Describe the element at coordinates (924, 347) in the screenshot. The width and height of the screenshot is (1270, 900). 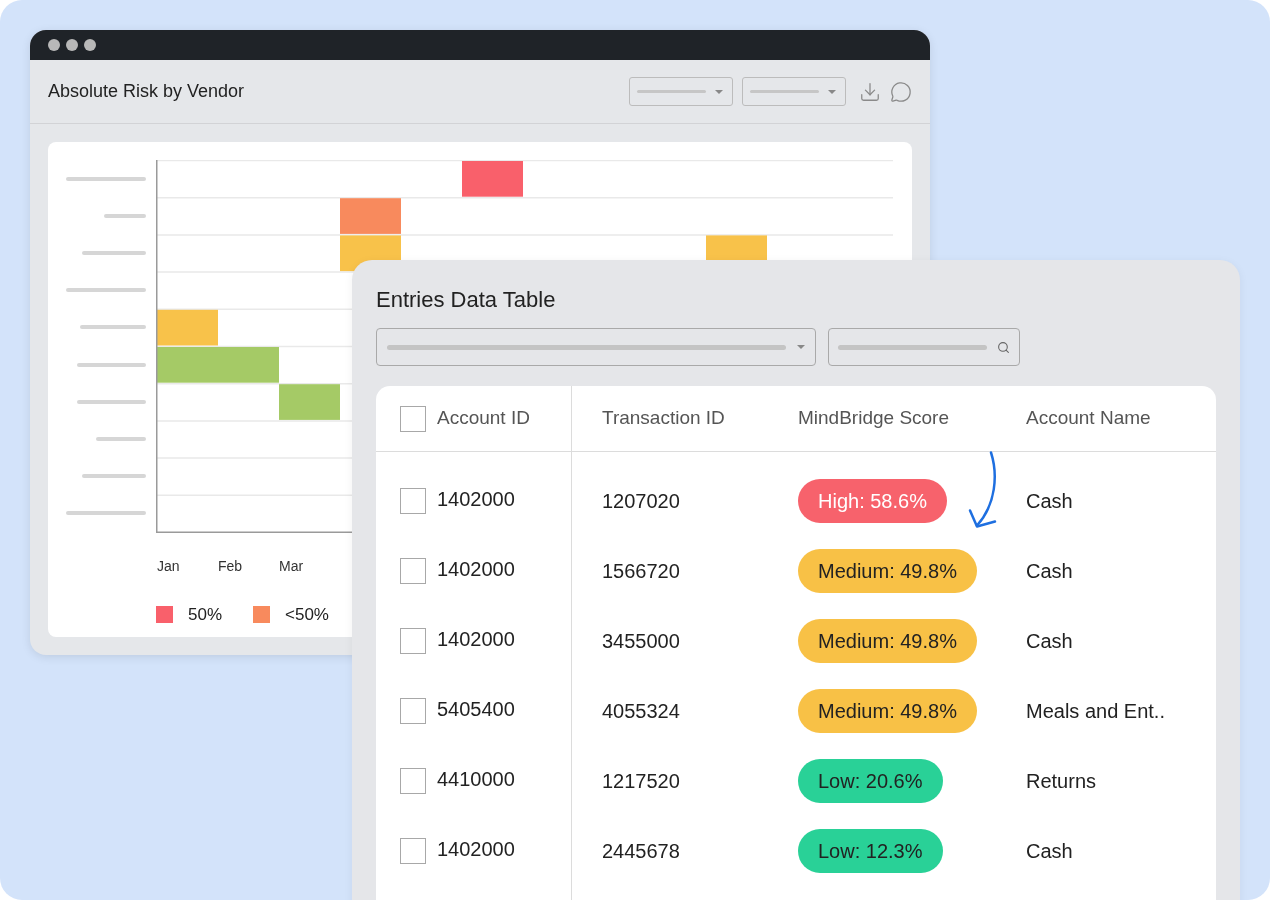
I see `search-field` at that location.